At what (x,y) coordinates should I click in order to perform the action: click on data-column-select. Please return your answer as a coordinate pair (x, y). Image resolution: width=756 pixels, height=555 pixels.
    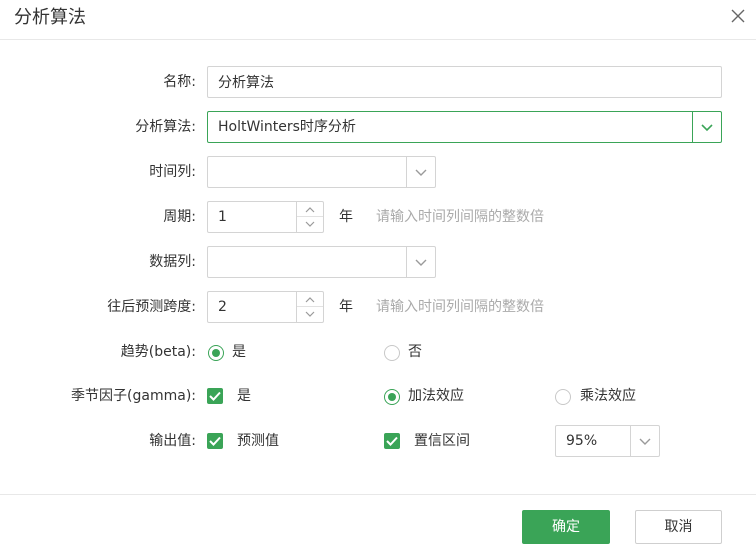
    Looking at the image, I should click on (321, 262).